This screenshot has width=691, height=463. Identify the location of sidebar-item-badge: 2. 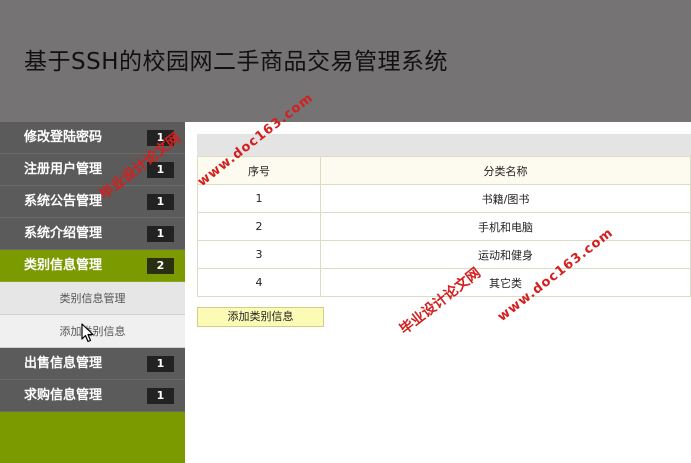
(160, 266).